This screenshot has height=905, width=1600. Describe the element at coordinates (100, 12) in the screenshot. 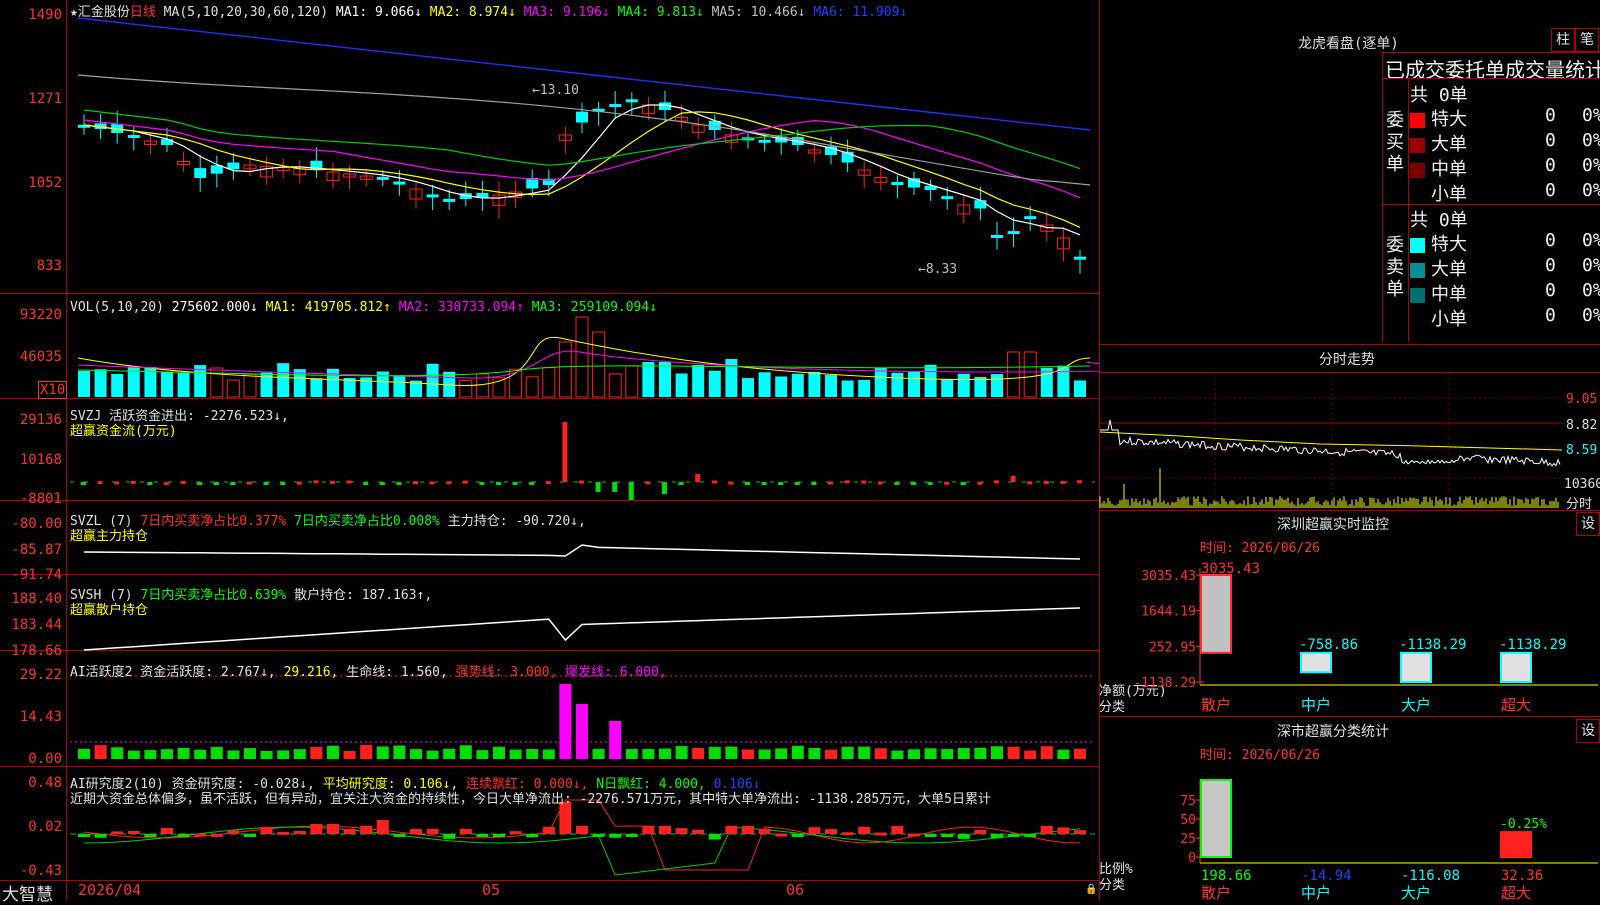

I see `stock-name: ★汇金股份` at that location.